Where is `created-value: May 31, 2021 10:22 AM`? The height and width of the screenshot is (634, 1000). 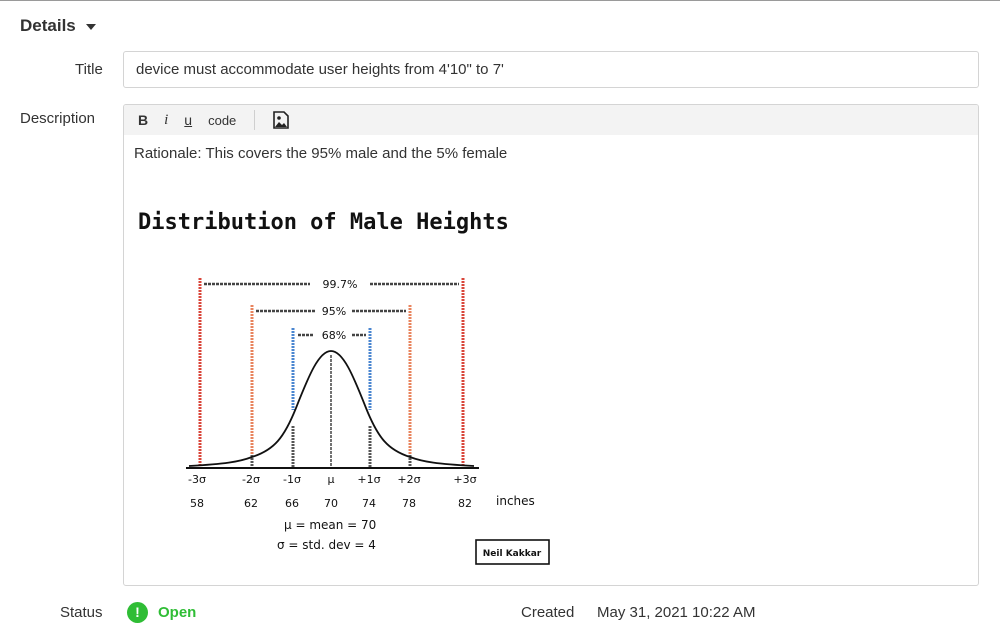 created-value: May 31, 2021 10:22 AM is located at coordinates (676, 612).